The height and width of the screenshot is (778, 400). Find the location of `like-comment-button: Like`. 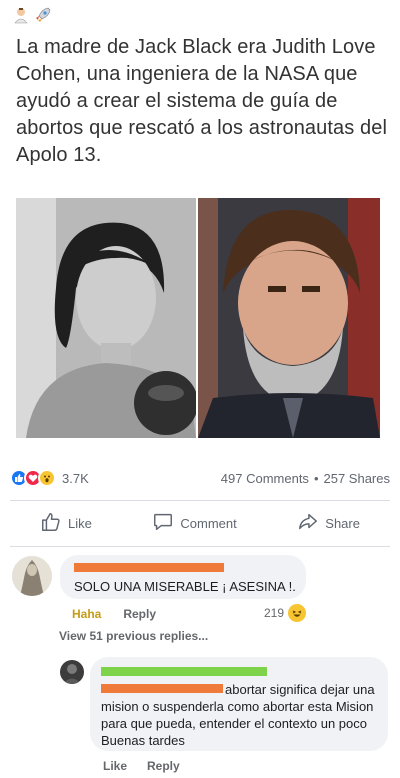

like-comment-button: Like is located at coordinates (115, 766).